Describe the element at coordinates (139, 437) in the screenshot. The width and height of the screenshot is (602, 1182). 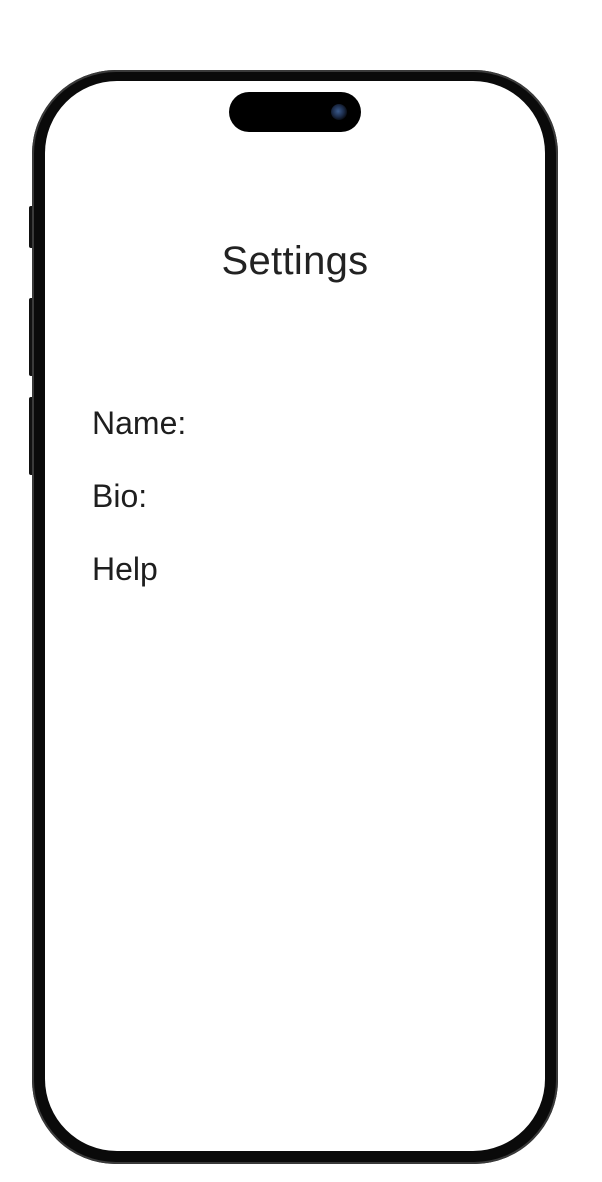
I see `settings-item-name: Name:` at that location.